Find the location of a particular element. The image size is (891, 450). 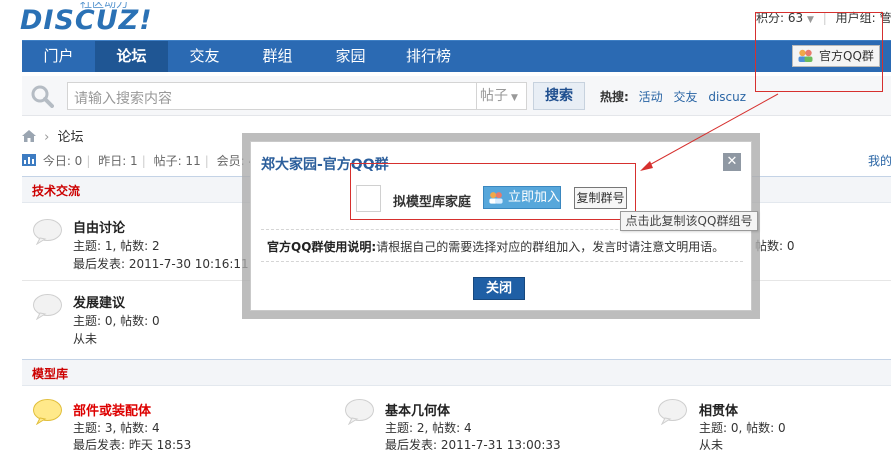

search-button: 搜索 is located at coordinates (559, 96).